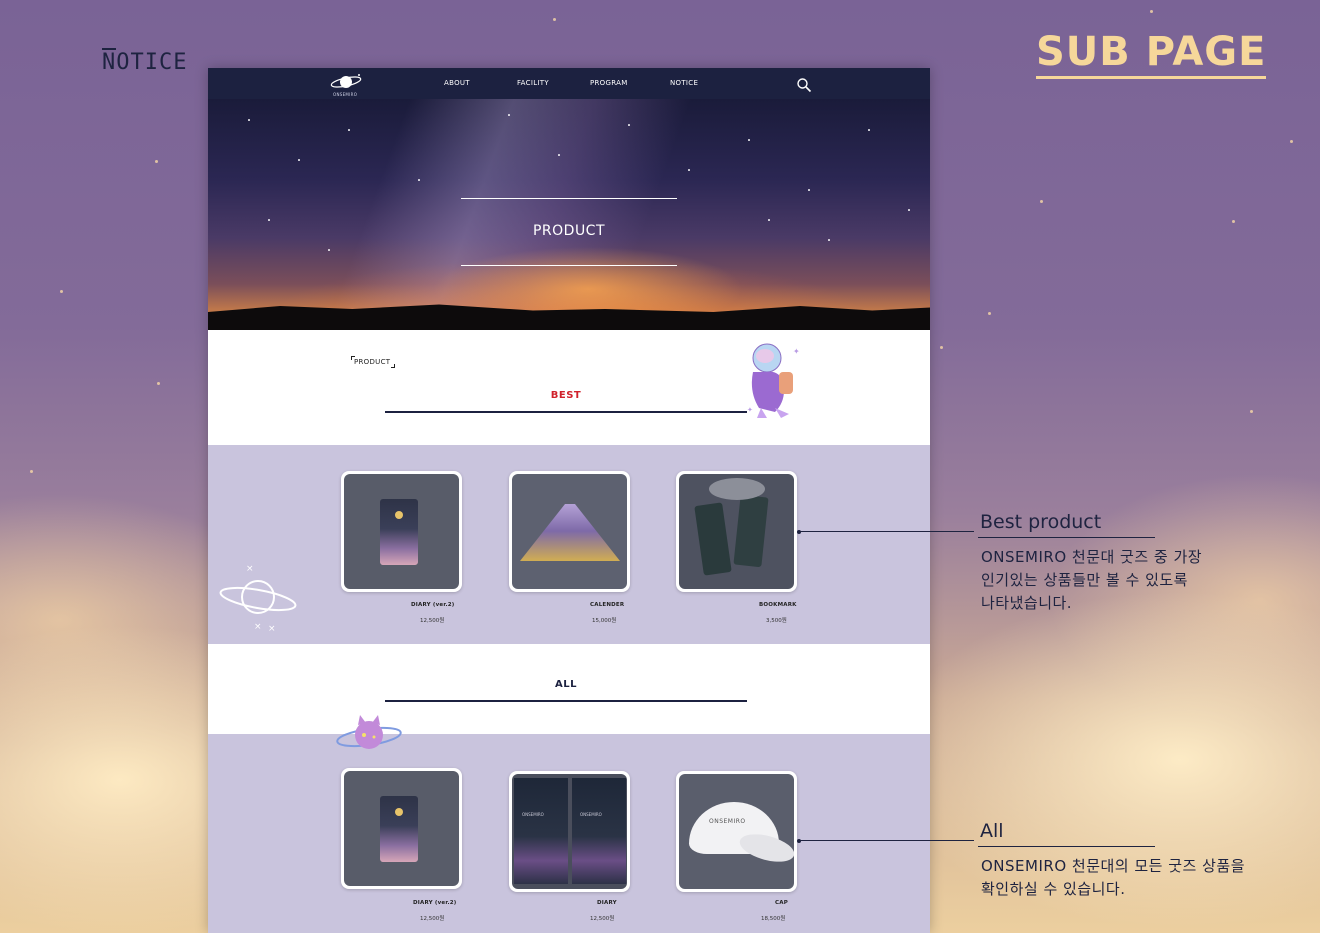 Image resolution: width=1320 pixels, height=933 pixels. I want to click on logo-text: ONSEMIRO, so click(345, 94).